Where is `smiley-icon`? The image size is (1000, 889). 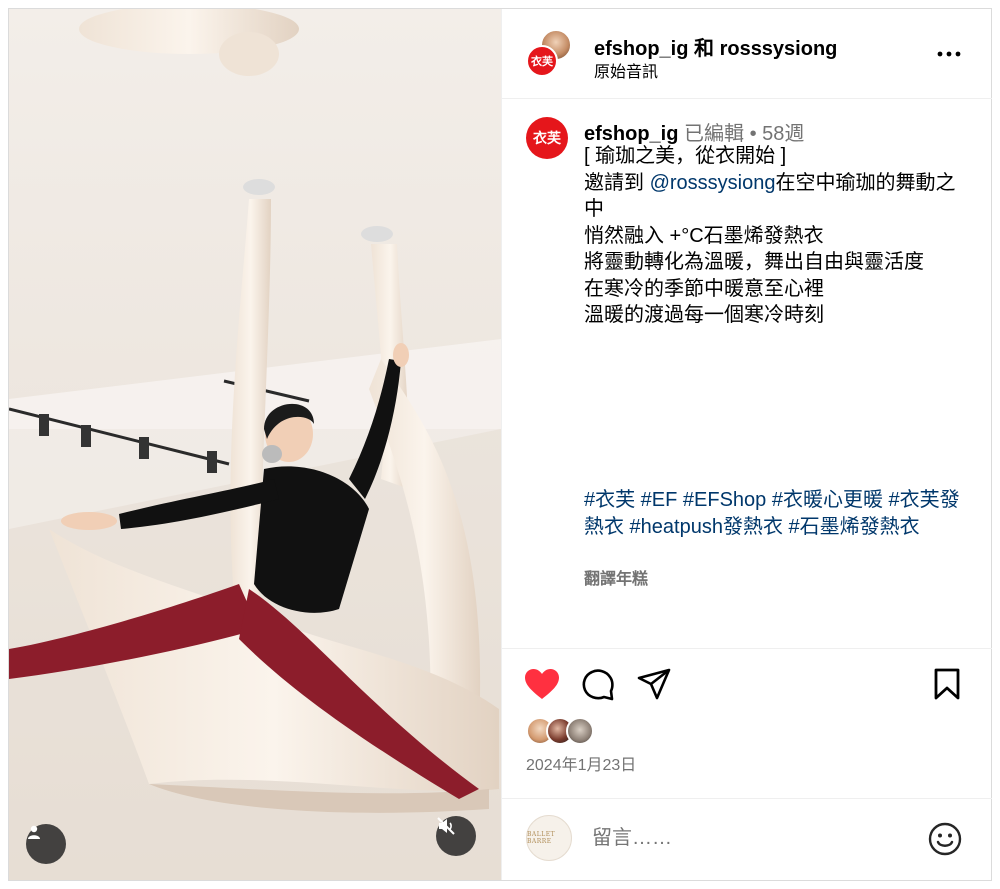 smiley-icon is located at coordinates (945, 839).